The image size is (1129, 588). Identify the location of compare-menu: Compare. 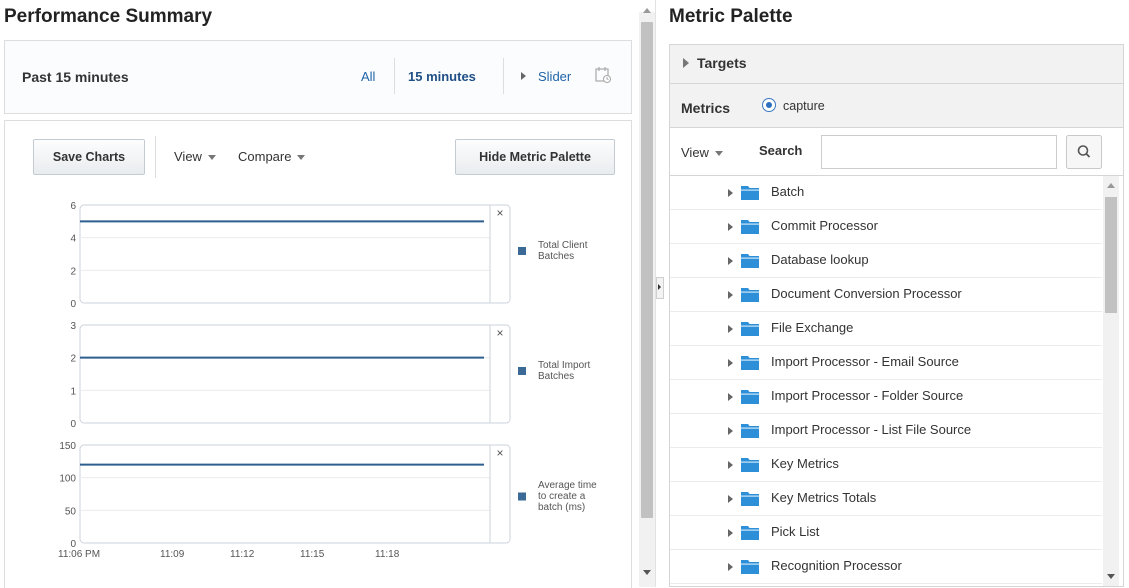
(272, 156).